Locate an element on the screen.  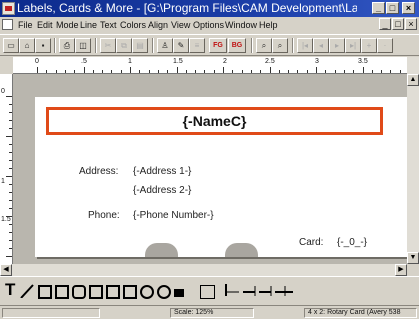
record-icon: · is located at coordinates (385, 45).